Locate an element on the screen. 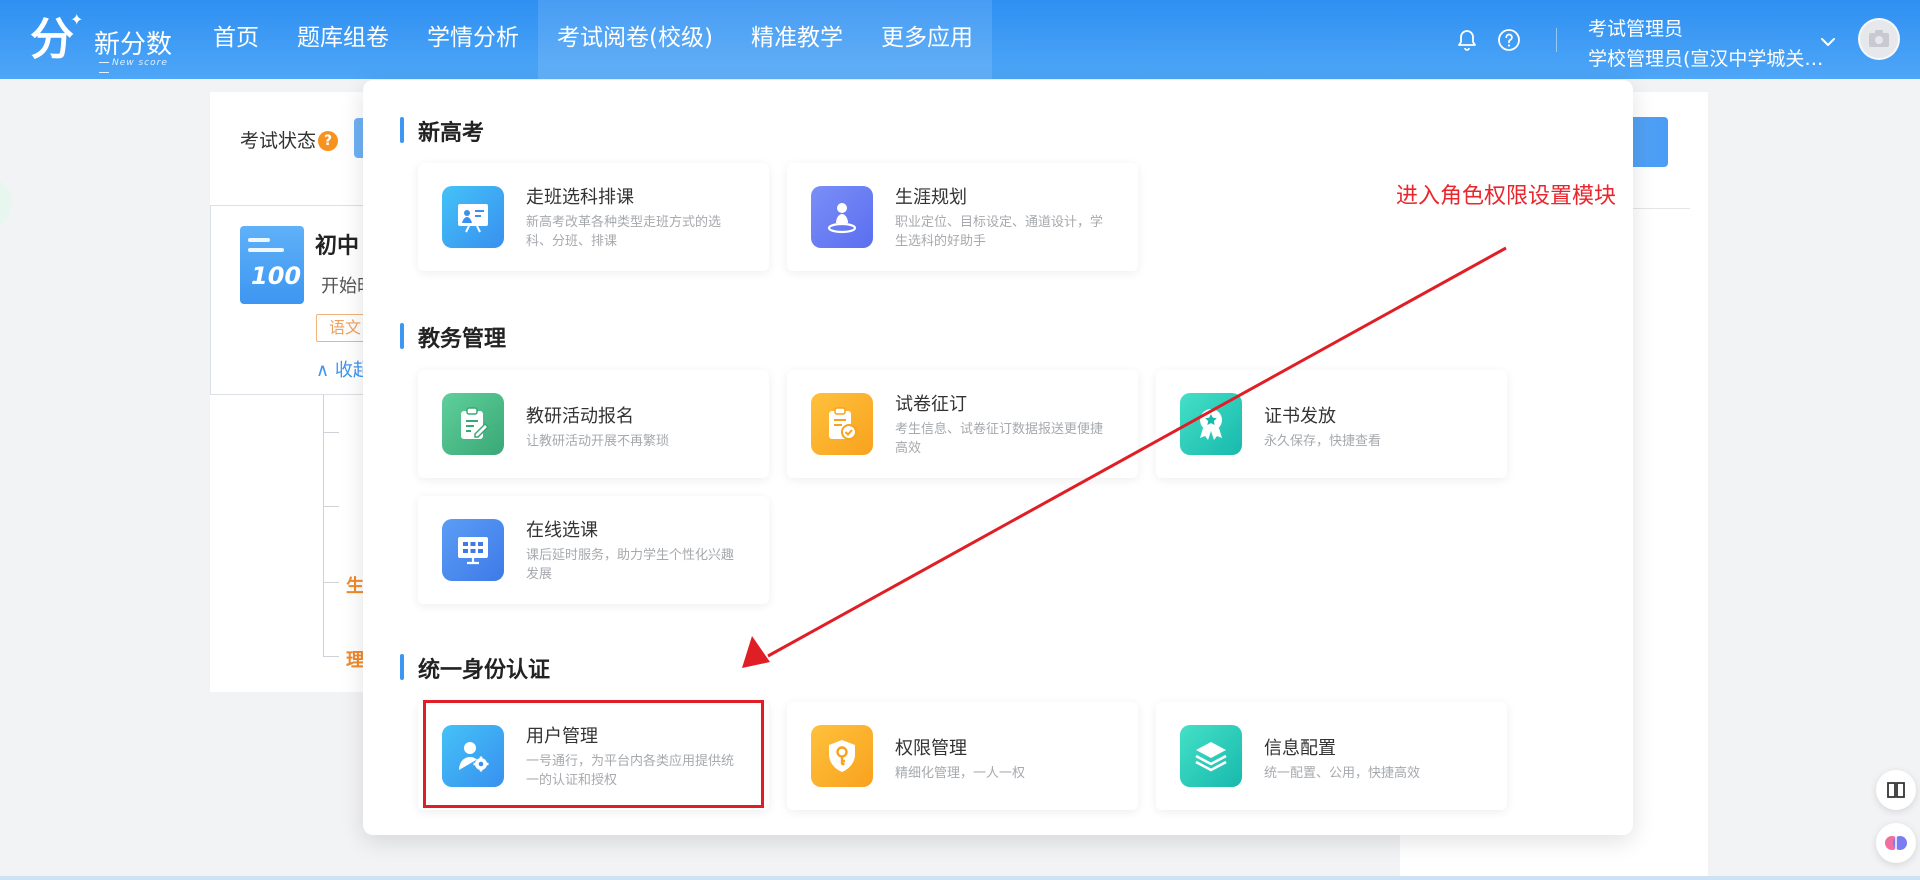  score-100-icon: 100 is located at coordinates (276, 276).